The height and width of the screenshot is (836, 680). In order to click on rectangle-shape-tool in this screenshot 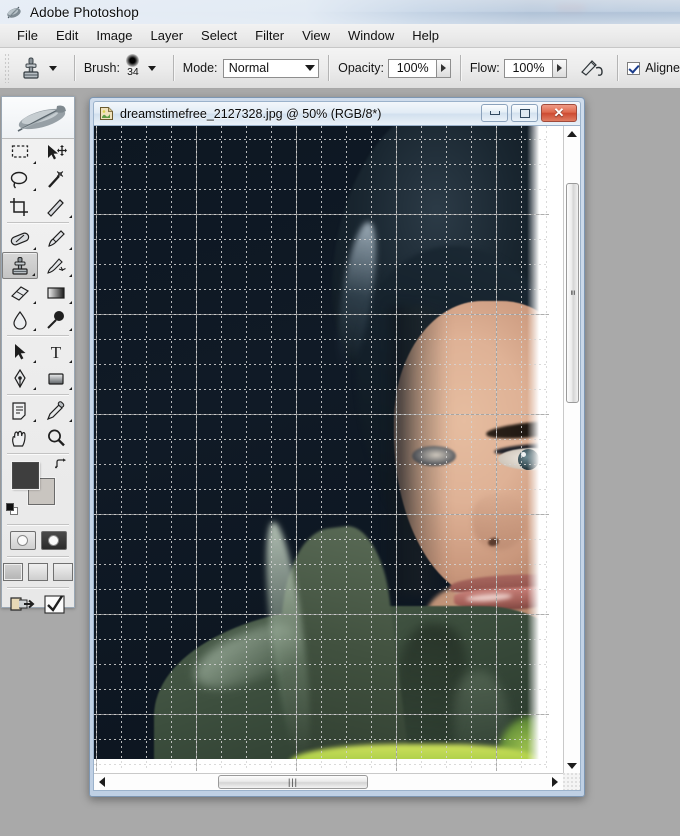, I will do `click(56, 378)`.